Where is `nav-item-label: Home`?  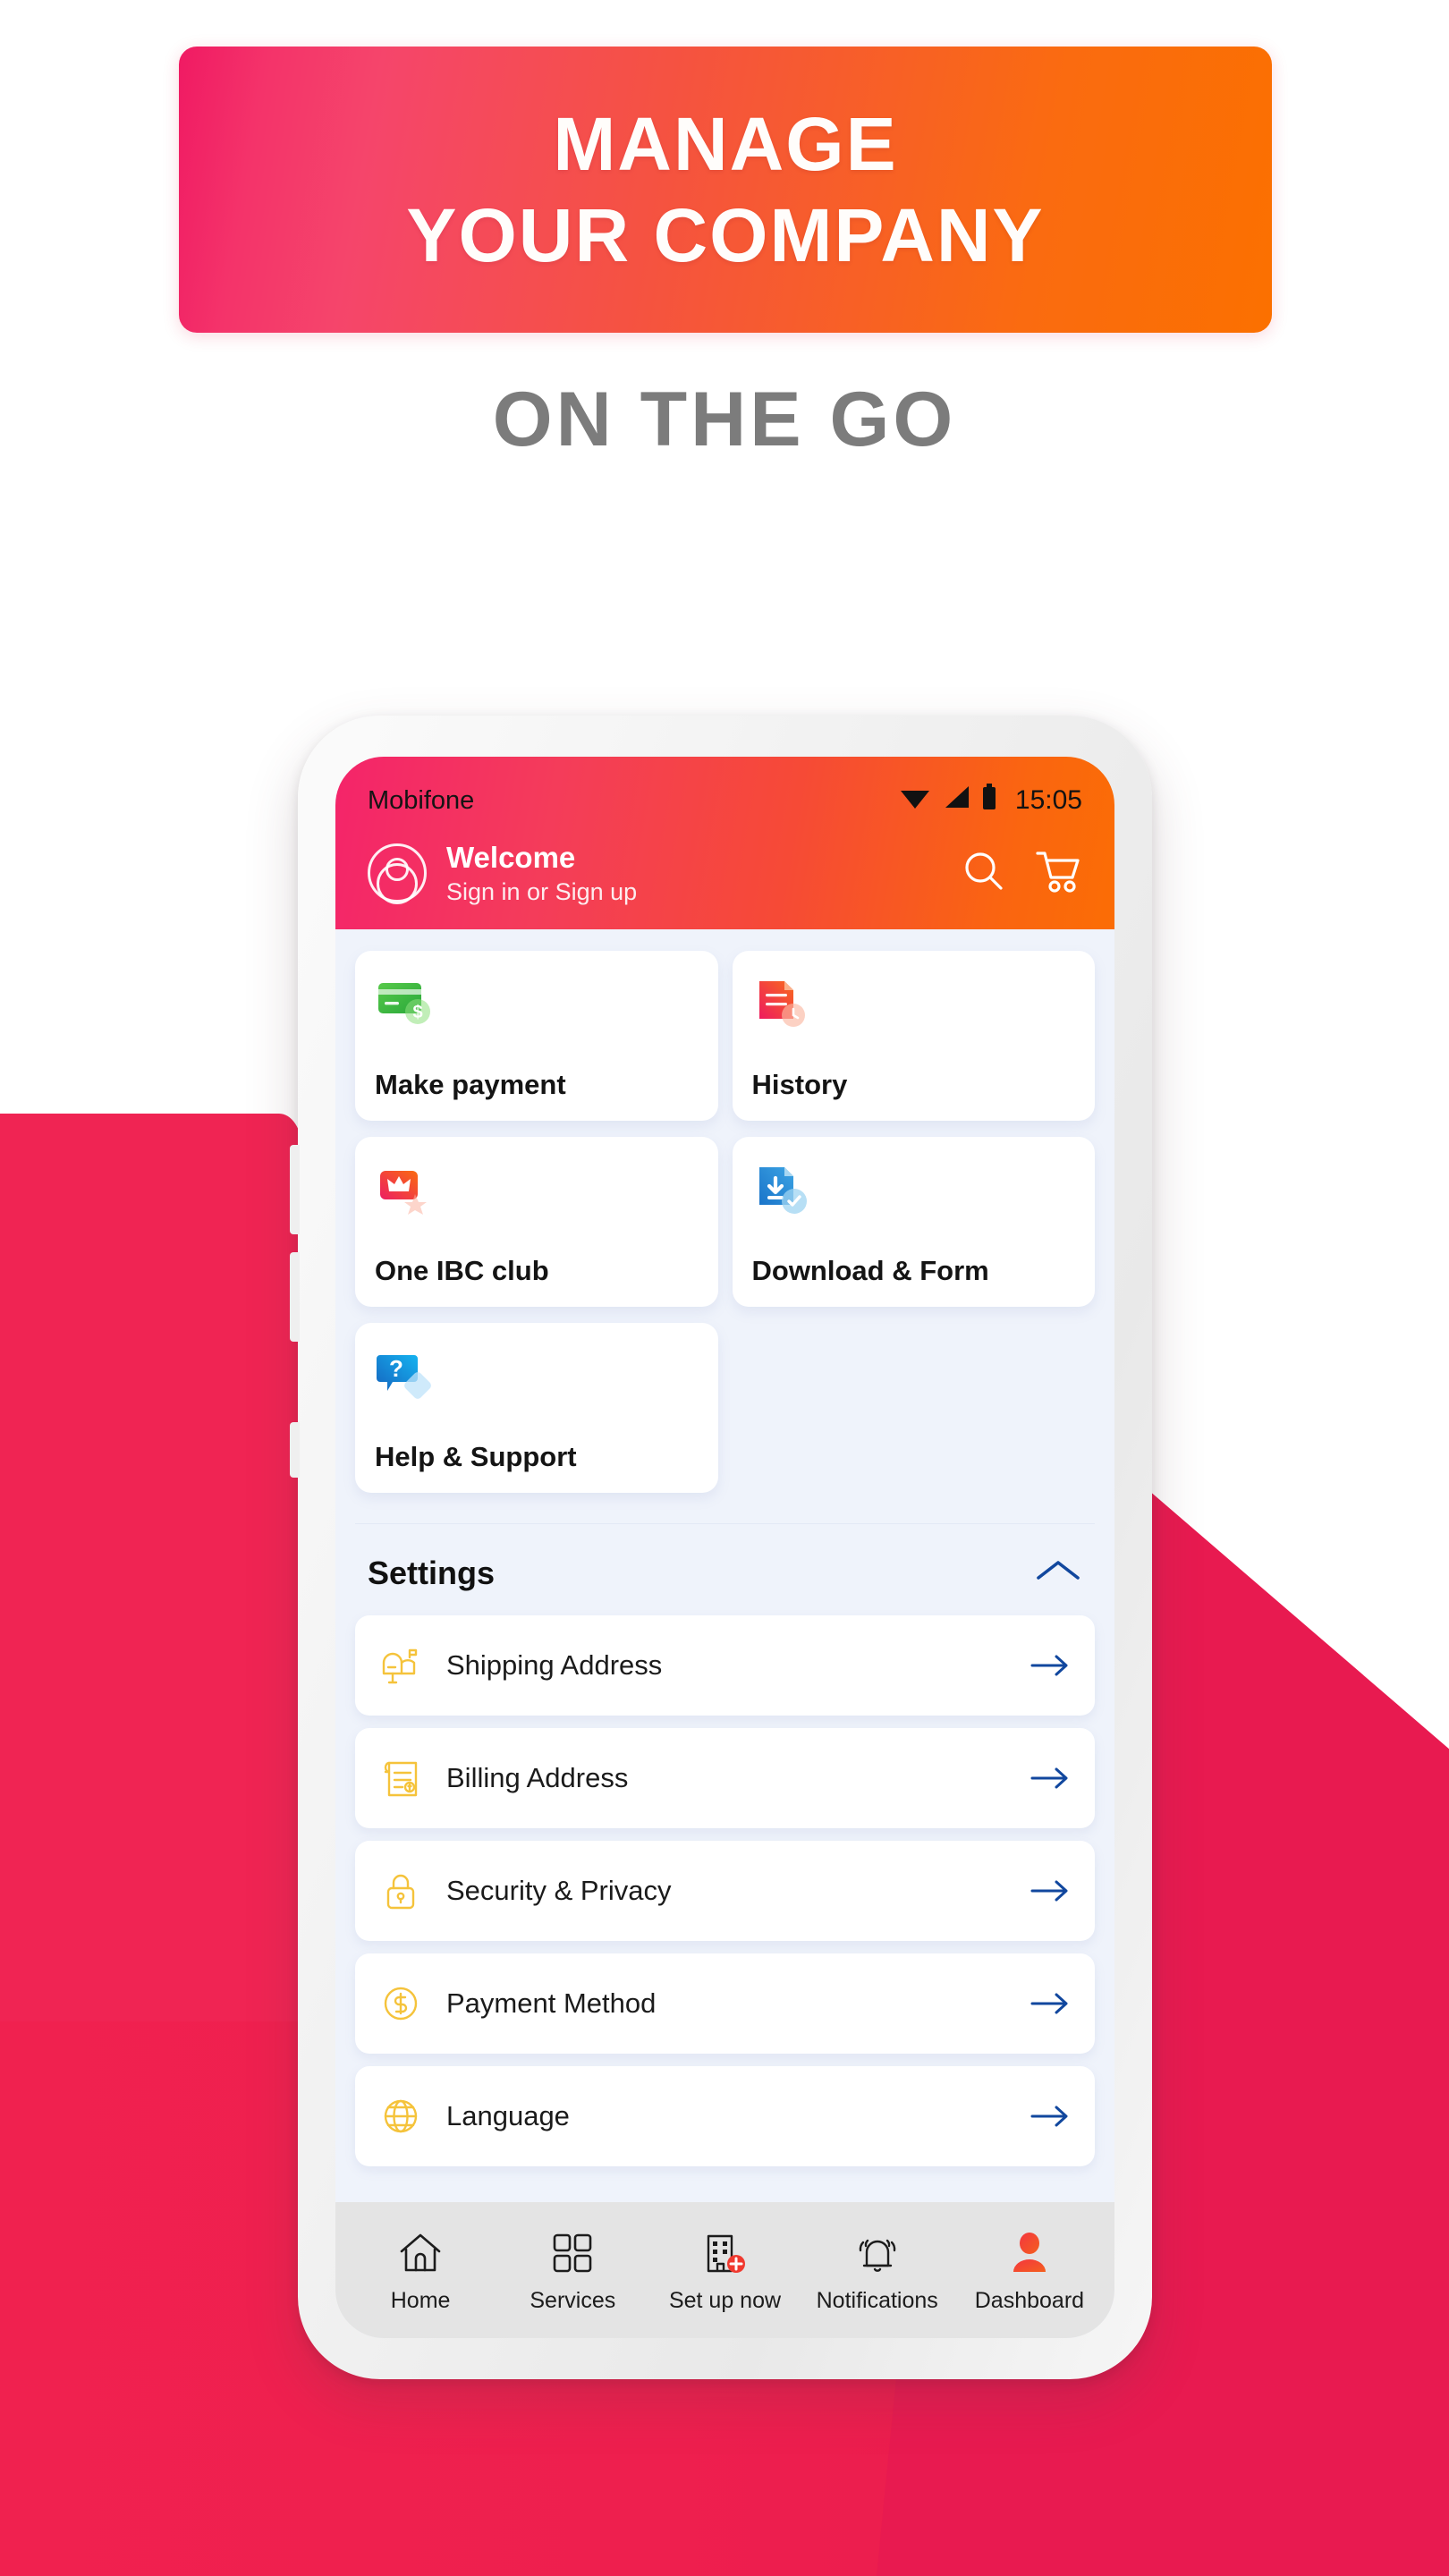 nav-item-label: Home is located at coordinates (420, 2300).